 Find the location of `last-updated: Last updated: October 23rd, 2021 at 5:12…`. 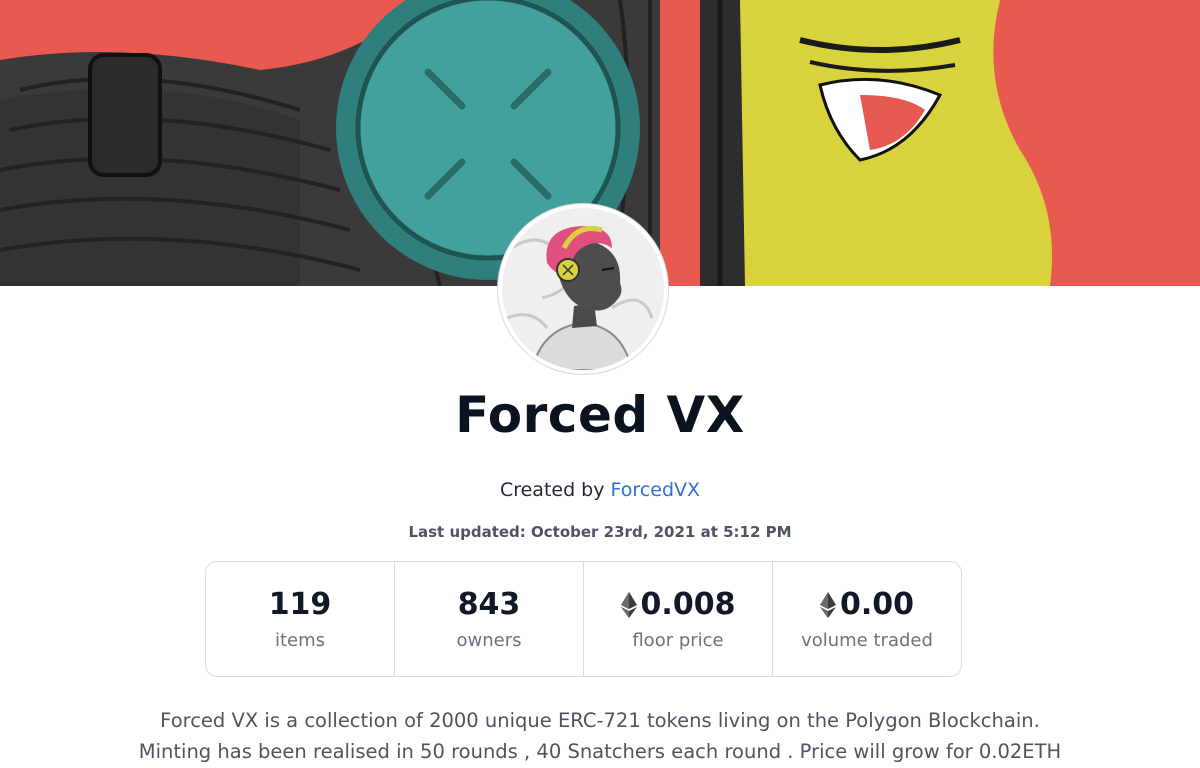

last-updated: Last updated: October 23rd, 2021 at 5:12… is located at coordinates (600, 532).